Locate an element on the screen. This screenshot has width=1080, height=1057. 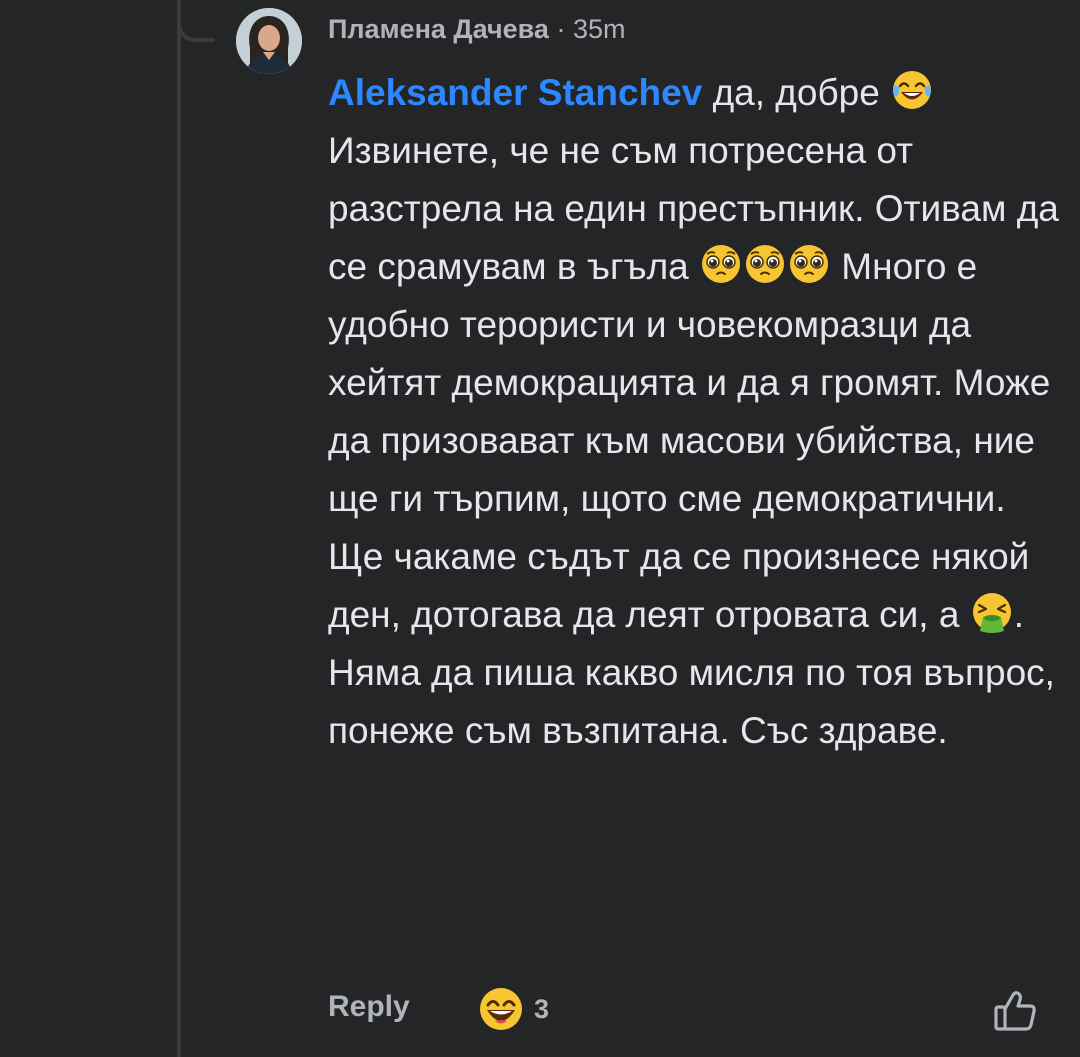
face-vomiting-icon is located at coordinates (992, 612).